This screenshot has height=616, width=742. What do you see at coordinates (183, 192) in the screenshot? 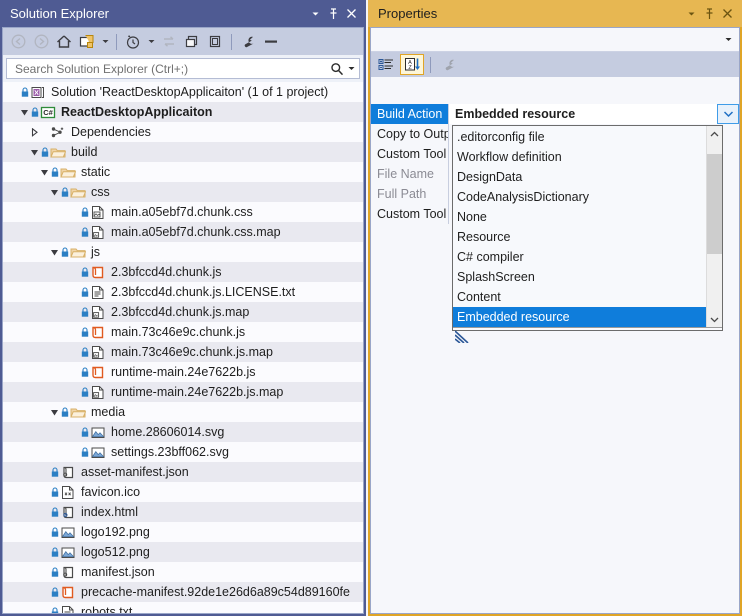
I see `tree-item: css` at bounding box center [183, 192].